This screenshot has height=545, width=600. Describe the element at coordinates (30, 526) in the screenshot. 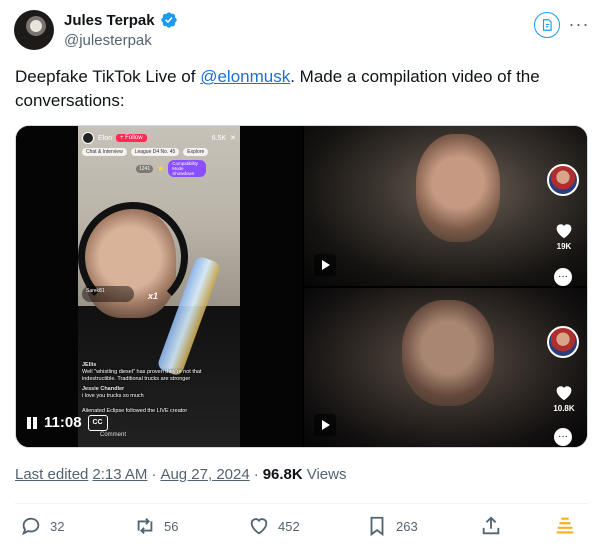

I see `reply-icon` at that location.